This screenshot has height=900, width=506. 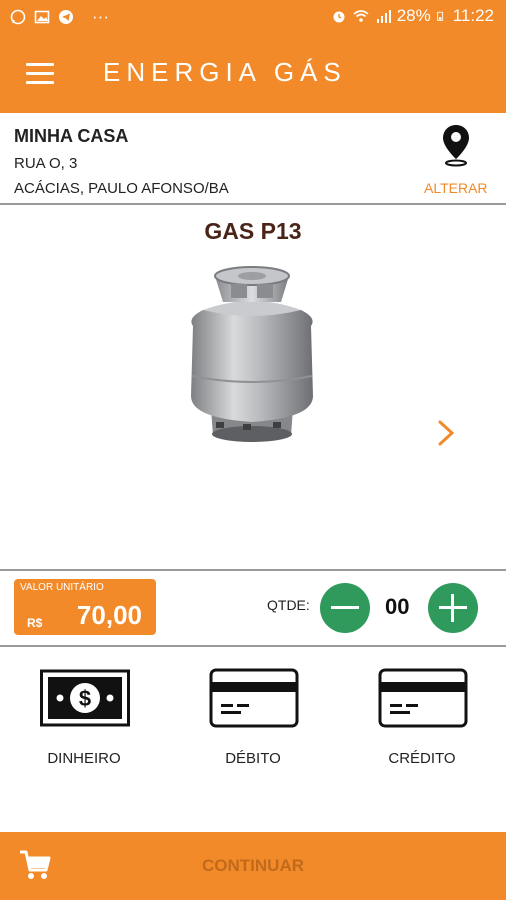 What do you see at coordinates (456, 145) in the screenshot?
I see `location-pin-icon` at bounding box center [456, 145].